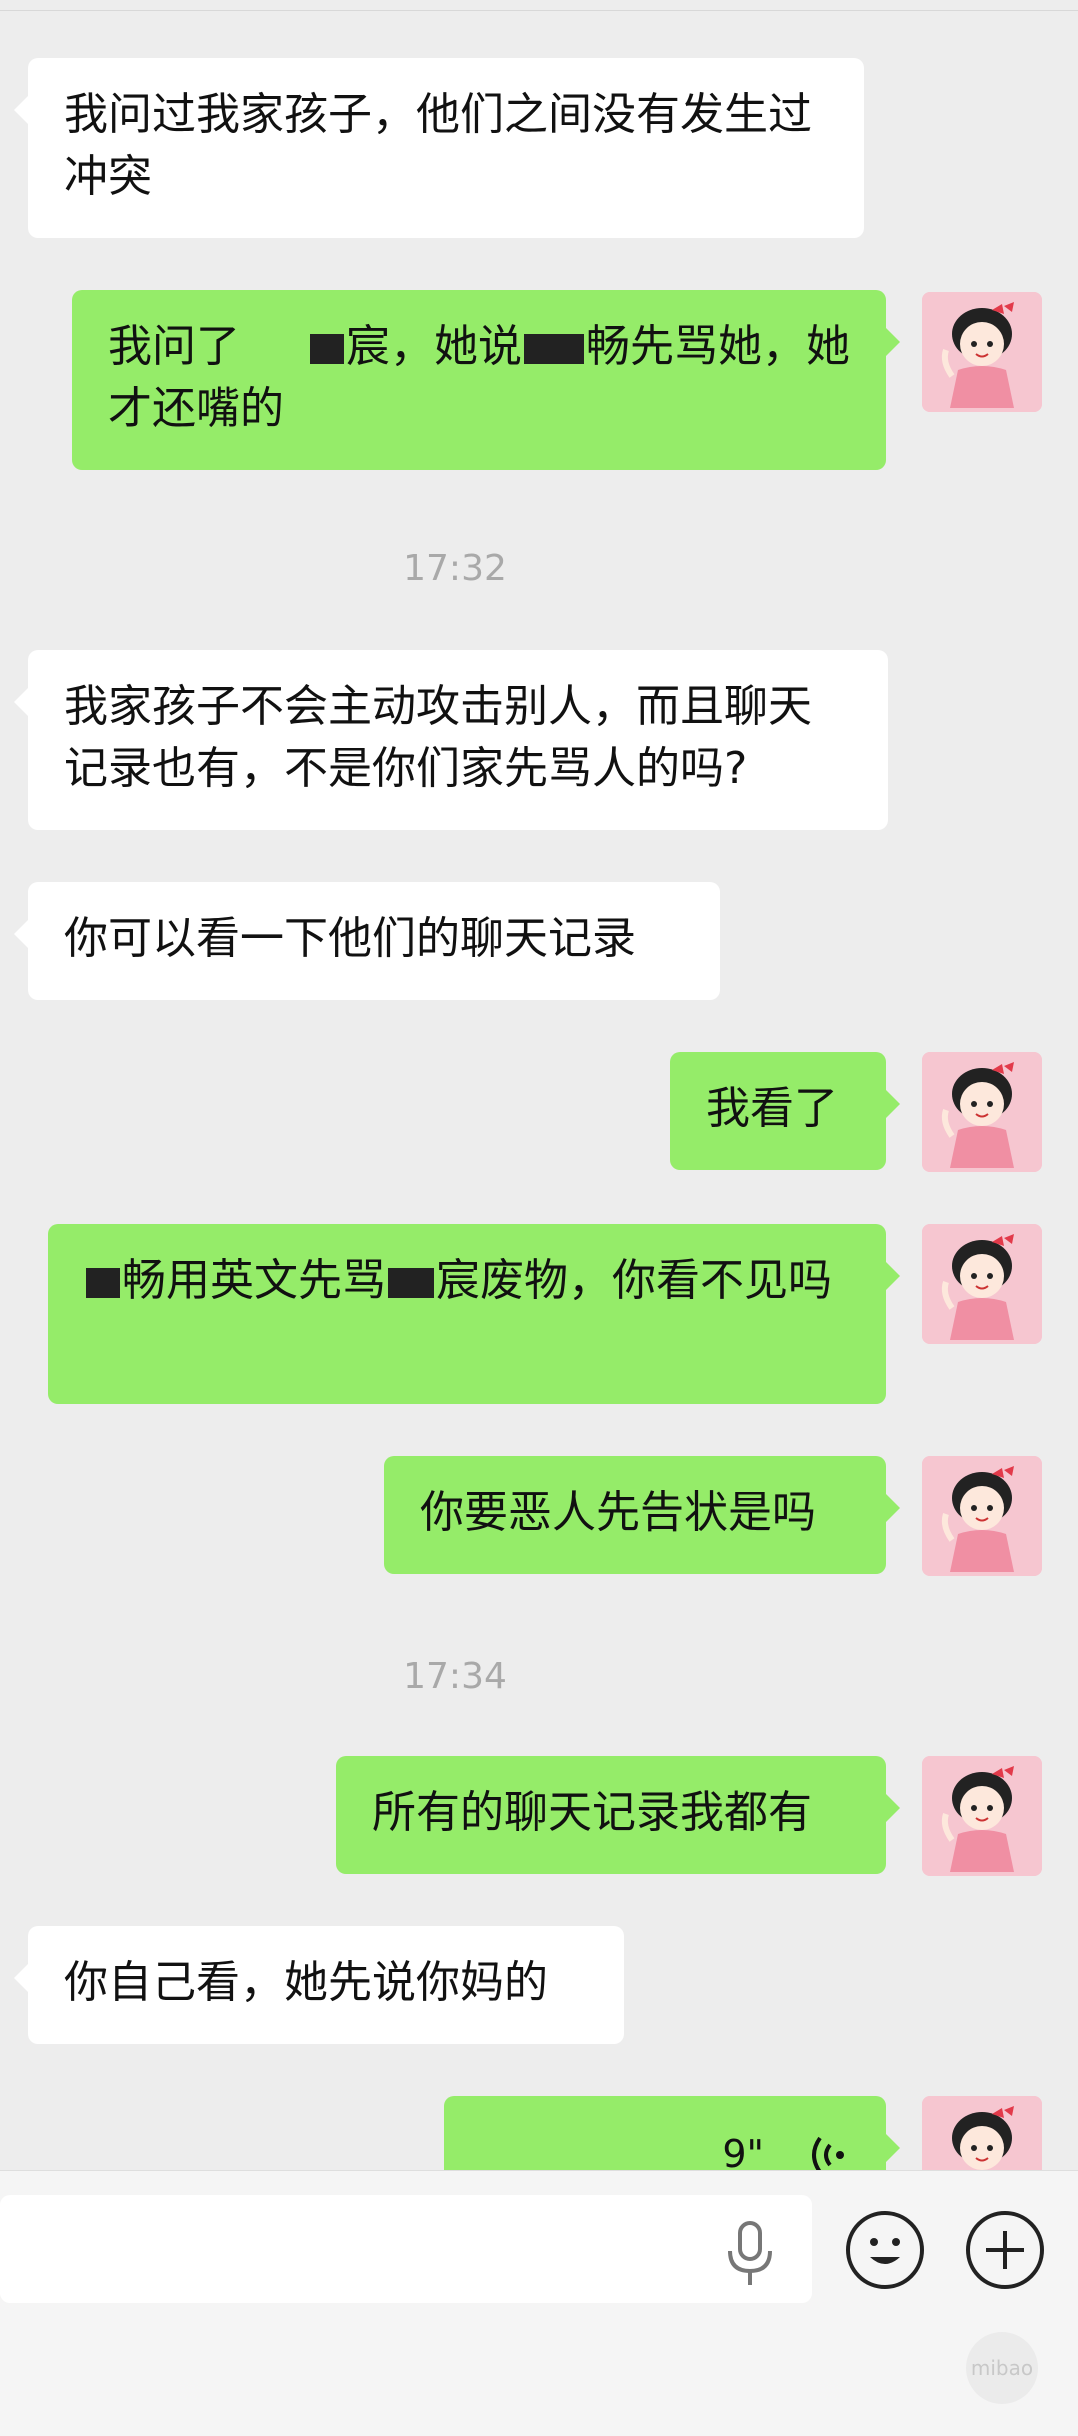 This screenshot has width=1078, height=2436. I want to click on voice-duration: 9", so click(743, 2151).